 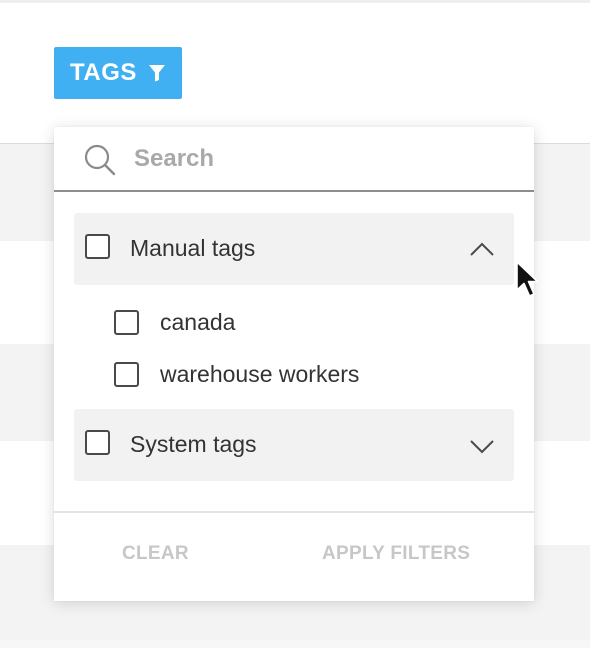 I want to click on search-input, so click(x=324, y=159).